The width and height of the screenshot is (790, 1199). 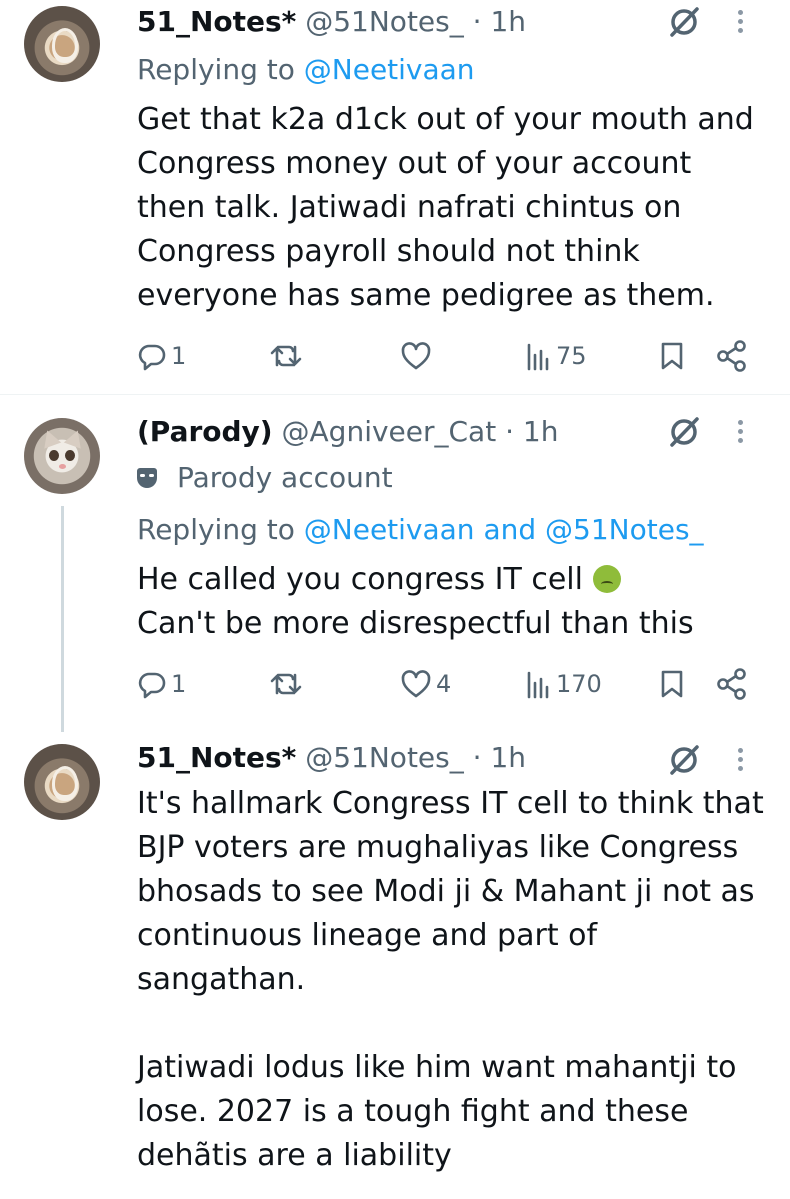 I want to click on display-name: (Parody), so click(x=205, y=431).